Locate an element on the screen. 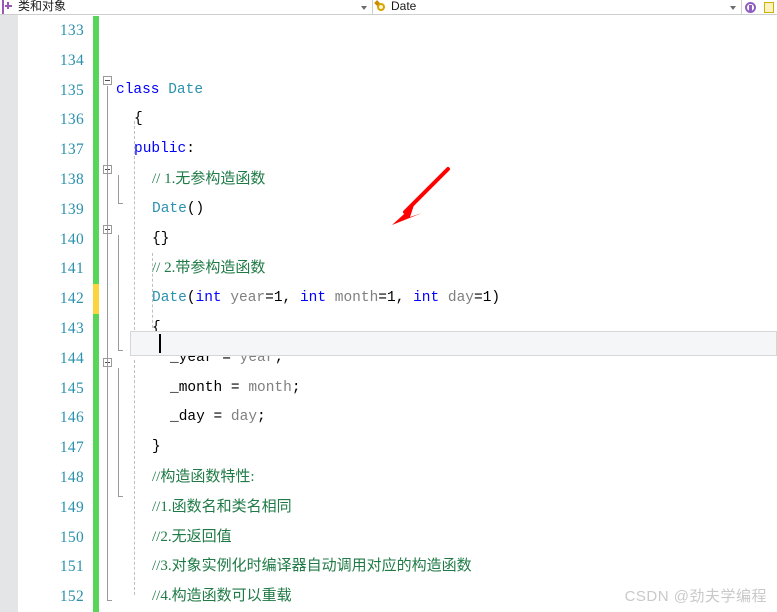 This screenshot has width=777, height=612. code-line: 141 // 2.带参构造函数 is located at coordinates (388, 269).